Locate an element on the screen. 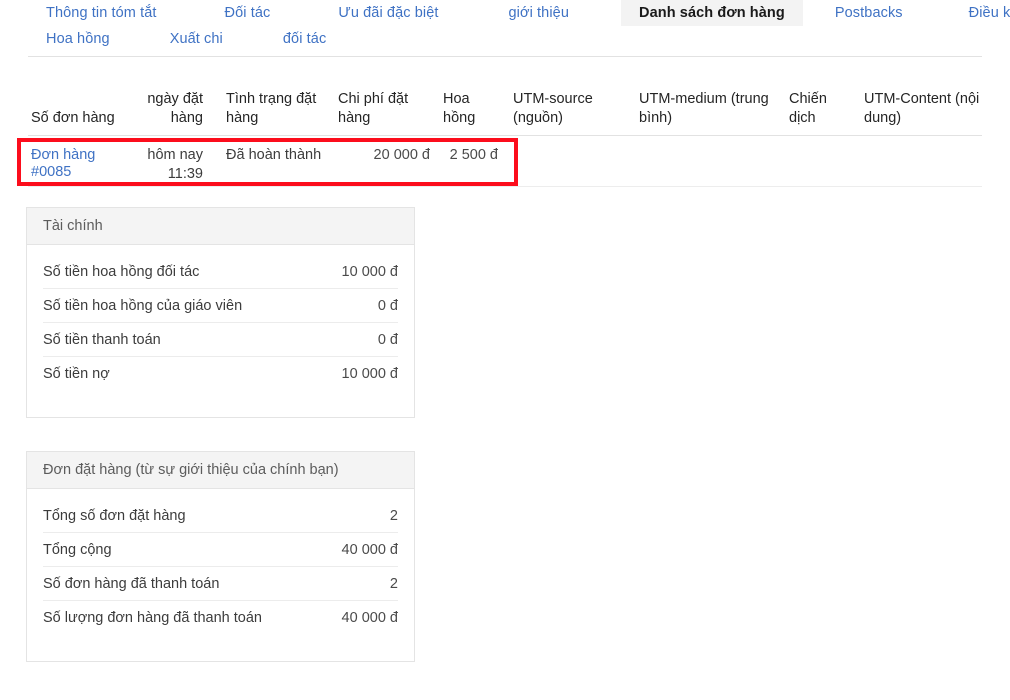 This screenshot has width=1010, height=700. row-label: Tổng số đơn đặt hàng is located at coordinates (114, 515).